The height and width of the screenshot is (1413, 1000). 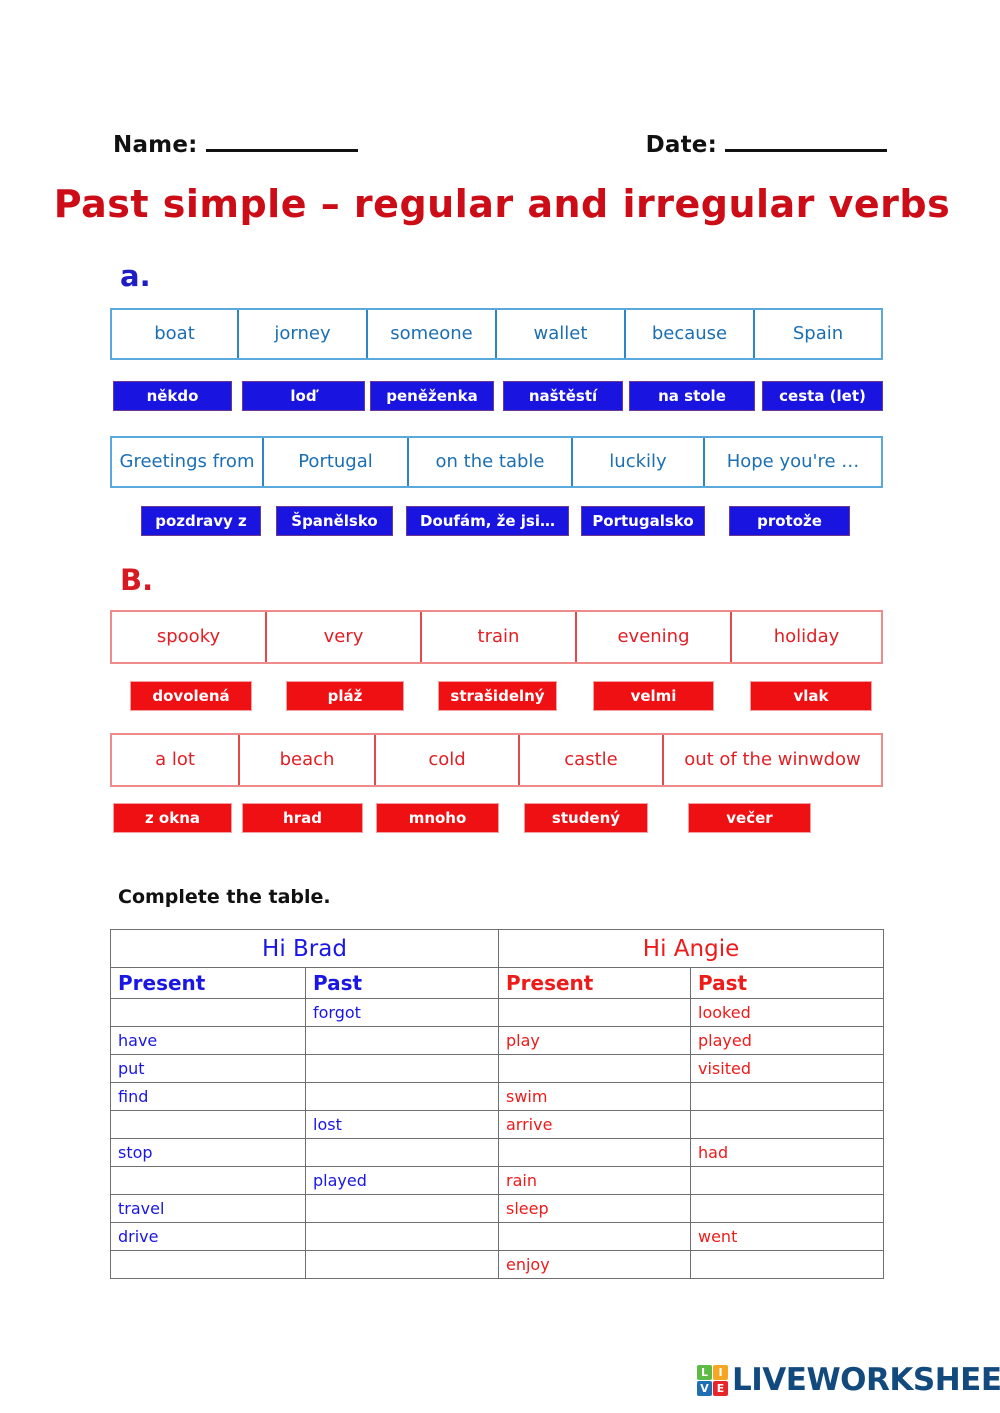 What do you see at coordinates (208, 1068) in the screenshot?
I see `cell-brad-present: put` at bounding box center [208, 1068].